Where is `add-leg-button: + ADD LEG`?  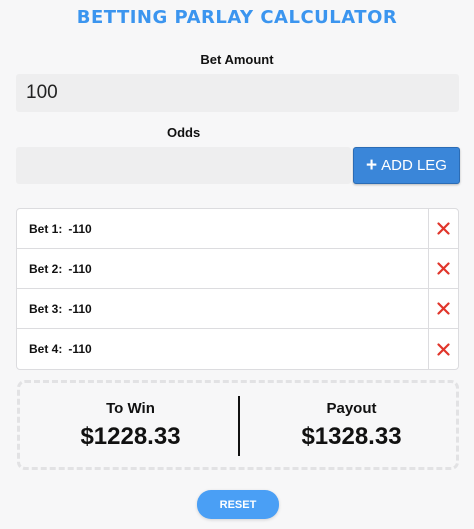
add-leg-button: + ADD LEG is located at coordinates (406, 165).